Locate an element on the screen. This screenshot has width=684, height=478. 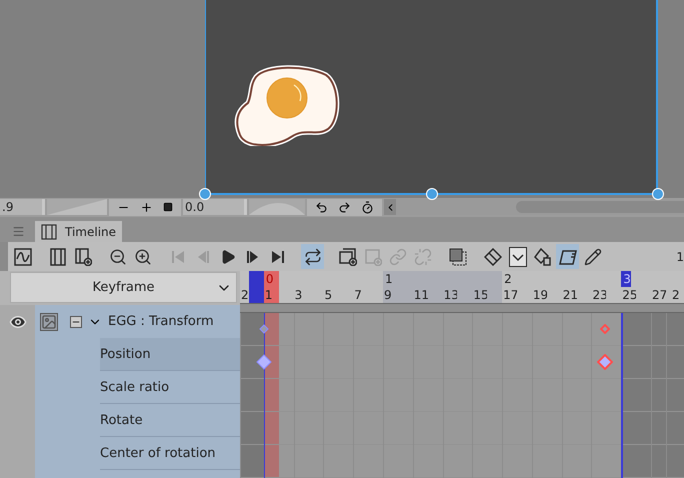
frame-number: 21 is located at coordinates (569, 295).